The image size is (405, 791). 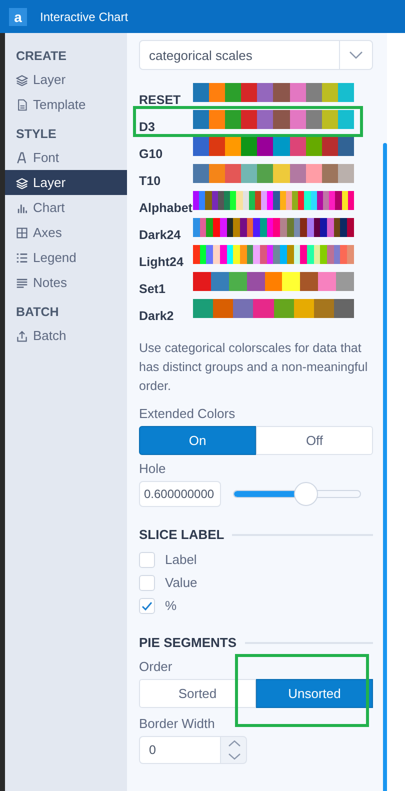 What do you see at coordinates (256, 55) in the screenshot?
I see `scale-dropdown: categorical scales` at bounding box center [256, 55].